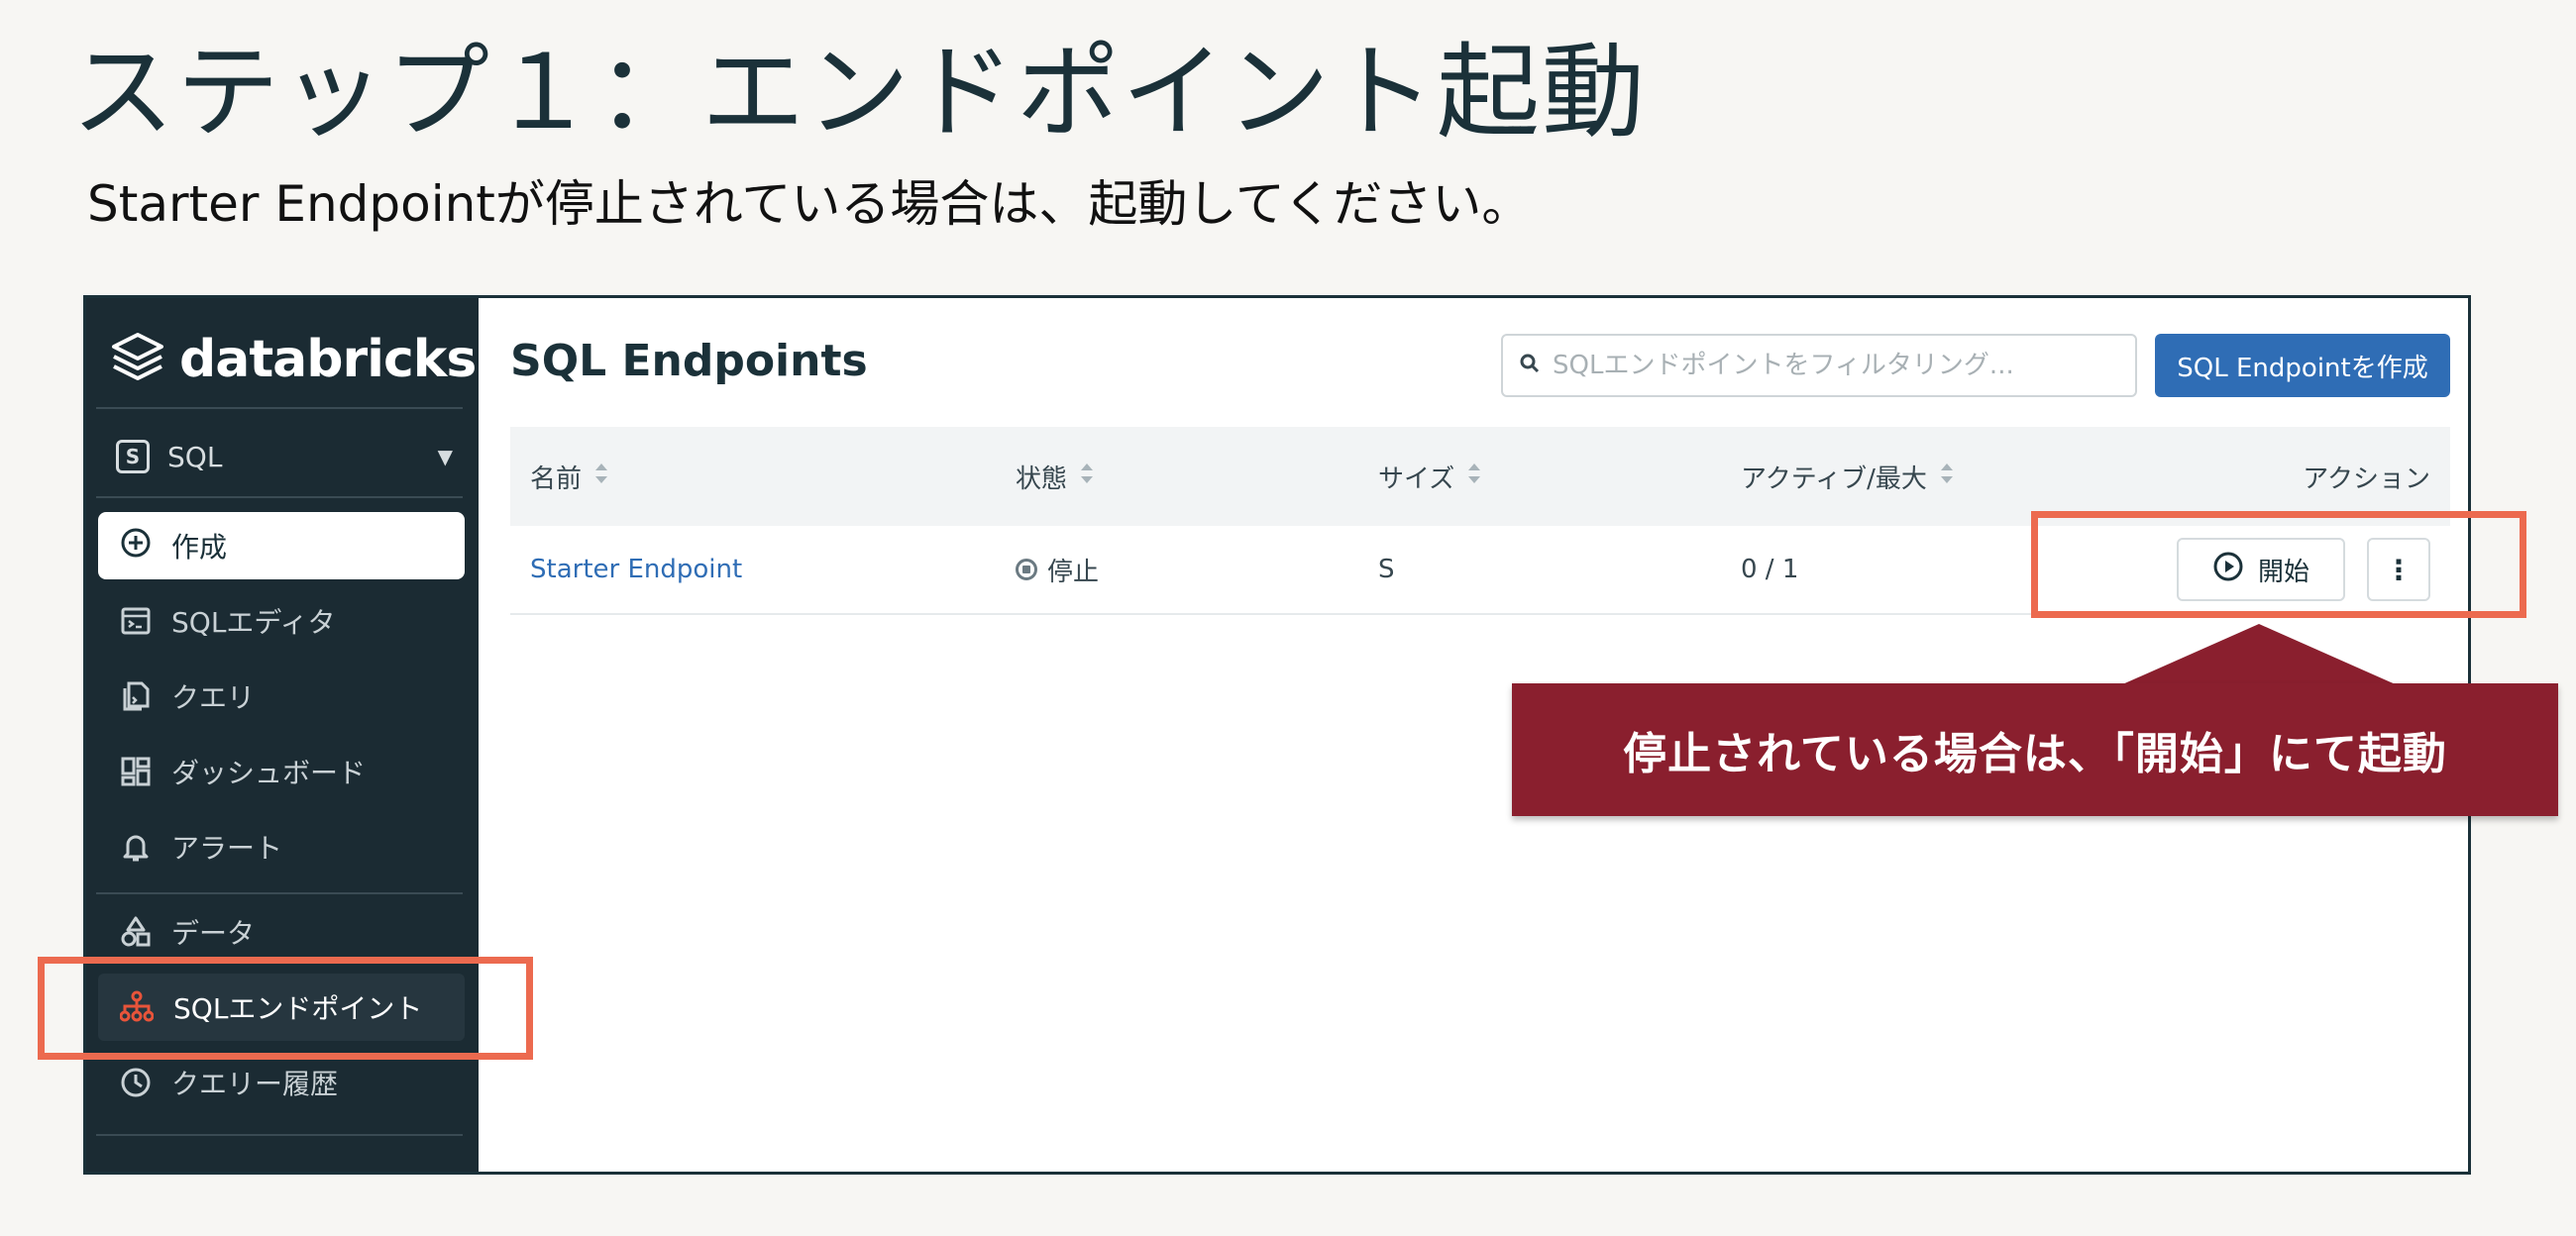 Image resolution: width=2576 pixels, height=1236 pixels. Describe the element at coordinates (282, 545) in the screenshot. I see `create-button: 作成` at that location.